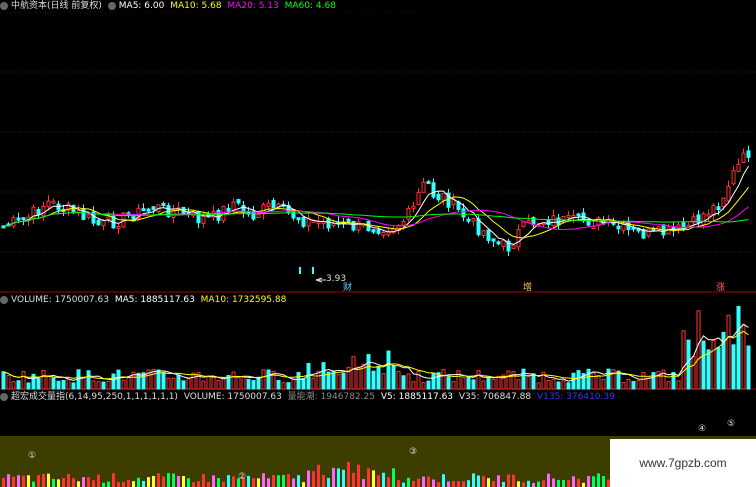 The height and width of the screenshot is (487, 756). I want to click on indicator-liang-neng-chao: 量能潮: 1946782.25, so click(331, 397).